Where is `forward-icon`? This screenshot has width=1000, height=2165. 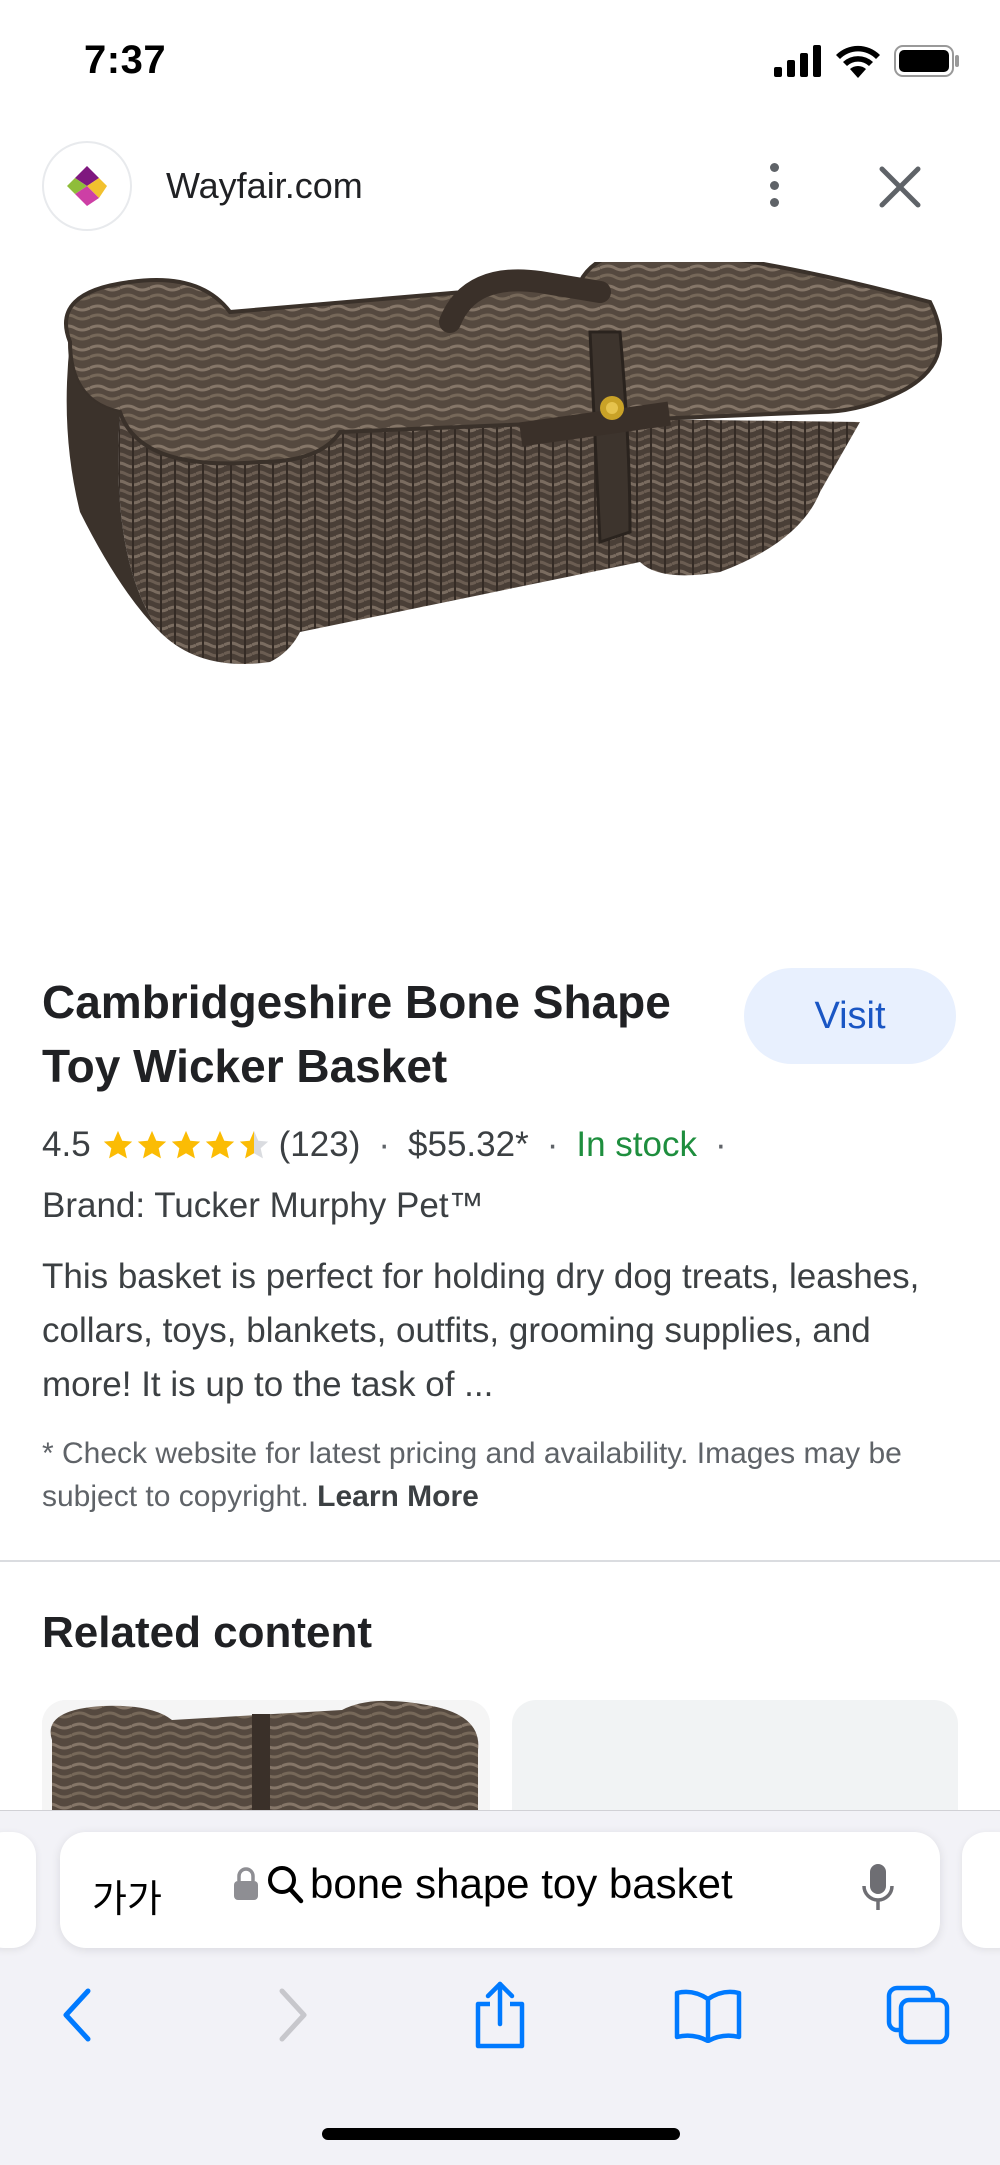 forward-icon is located at coordinates (293, 2015).